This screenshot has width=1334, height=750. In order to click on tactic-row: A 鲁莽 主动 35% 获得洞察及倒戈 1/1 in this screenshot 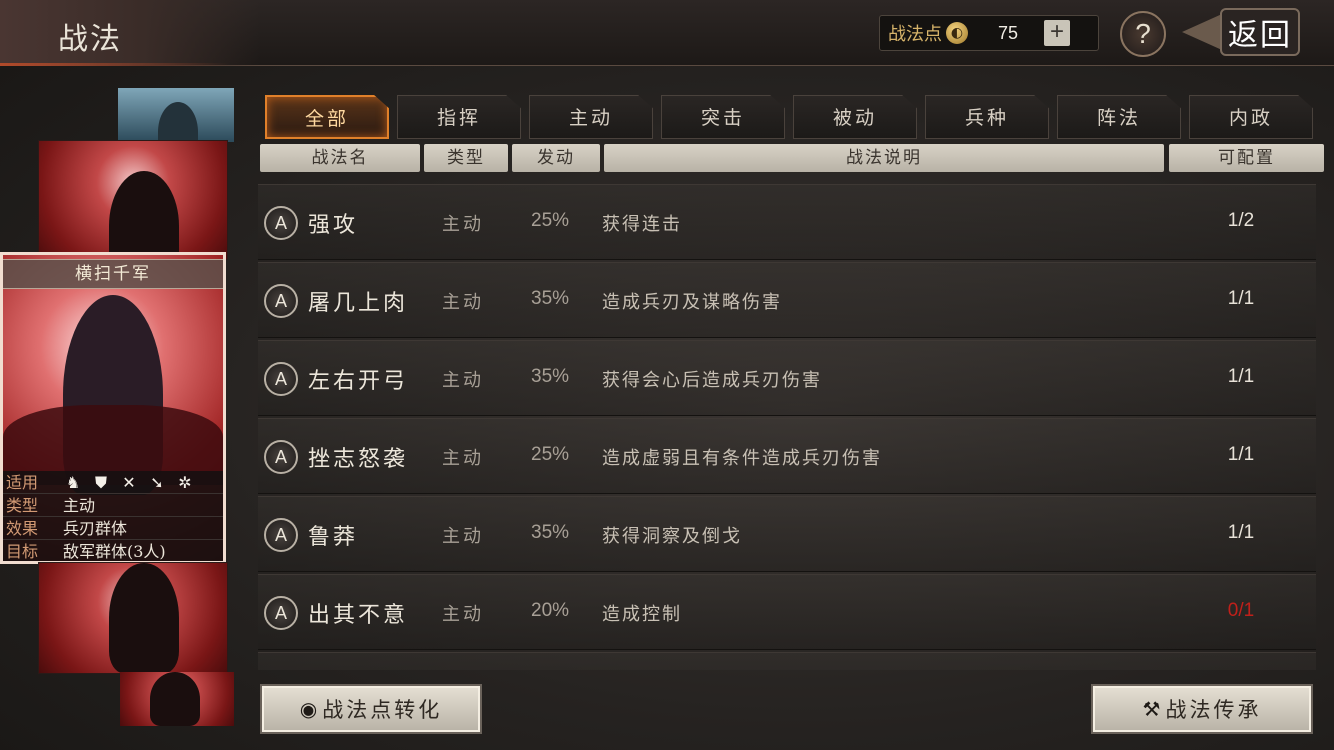, I will do `click(787, 534)`.